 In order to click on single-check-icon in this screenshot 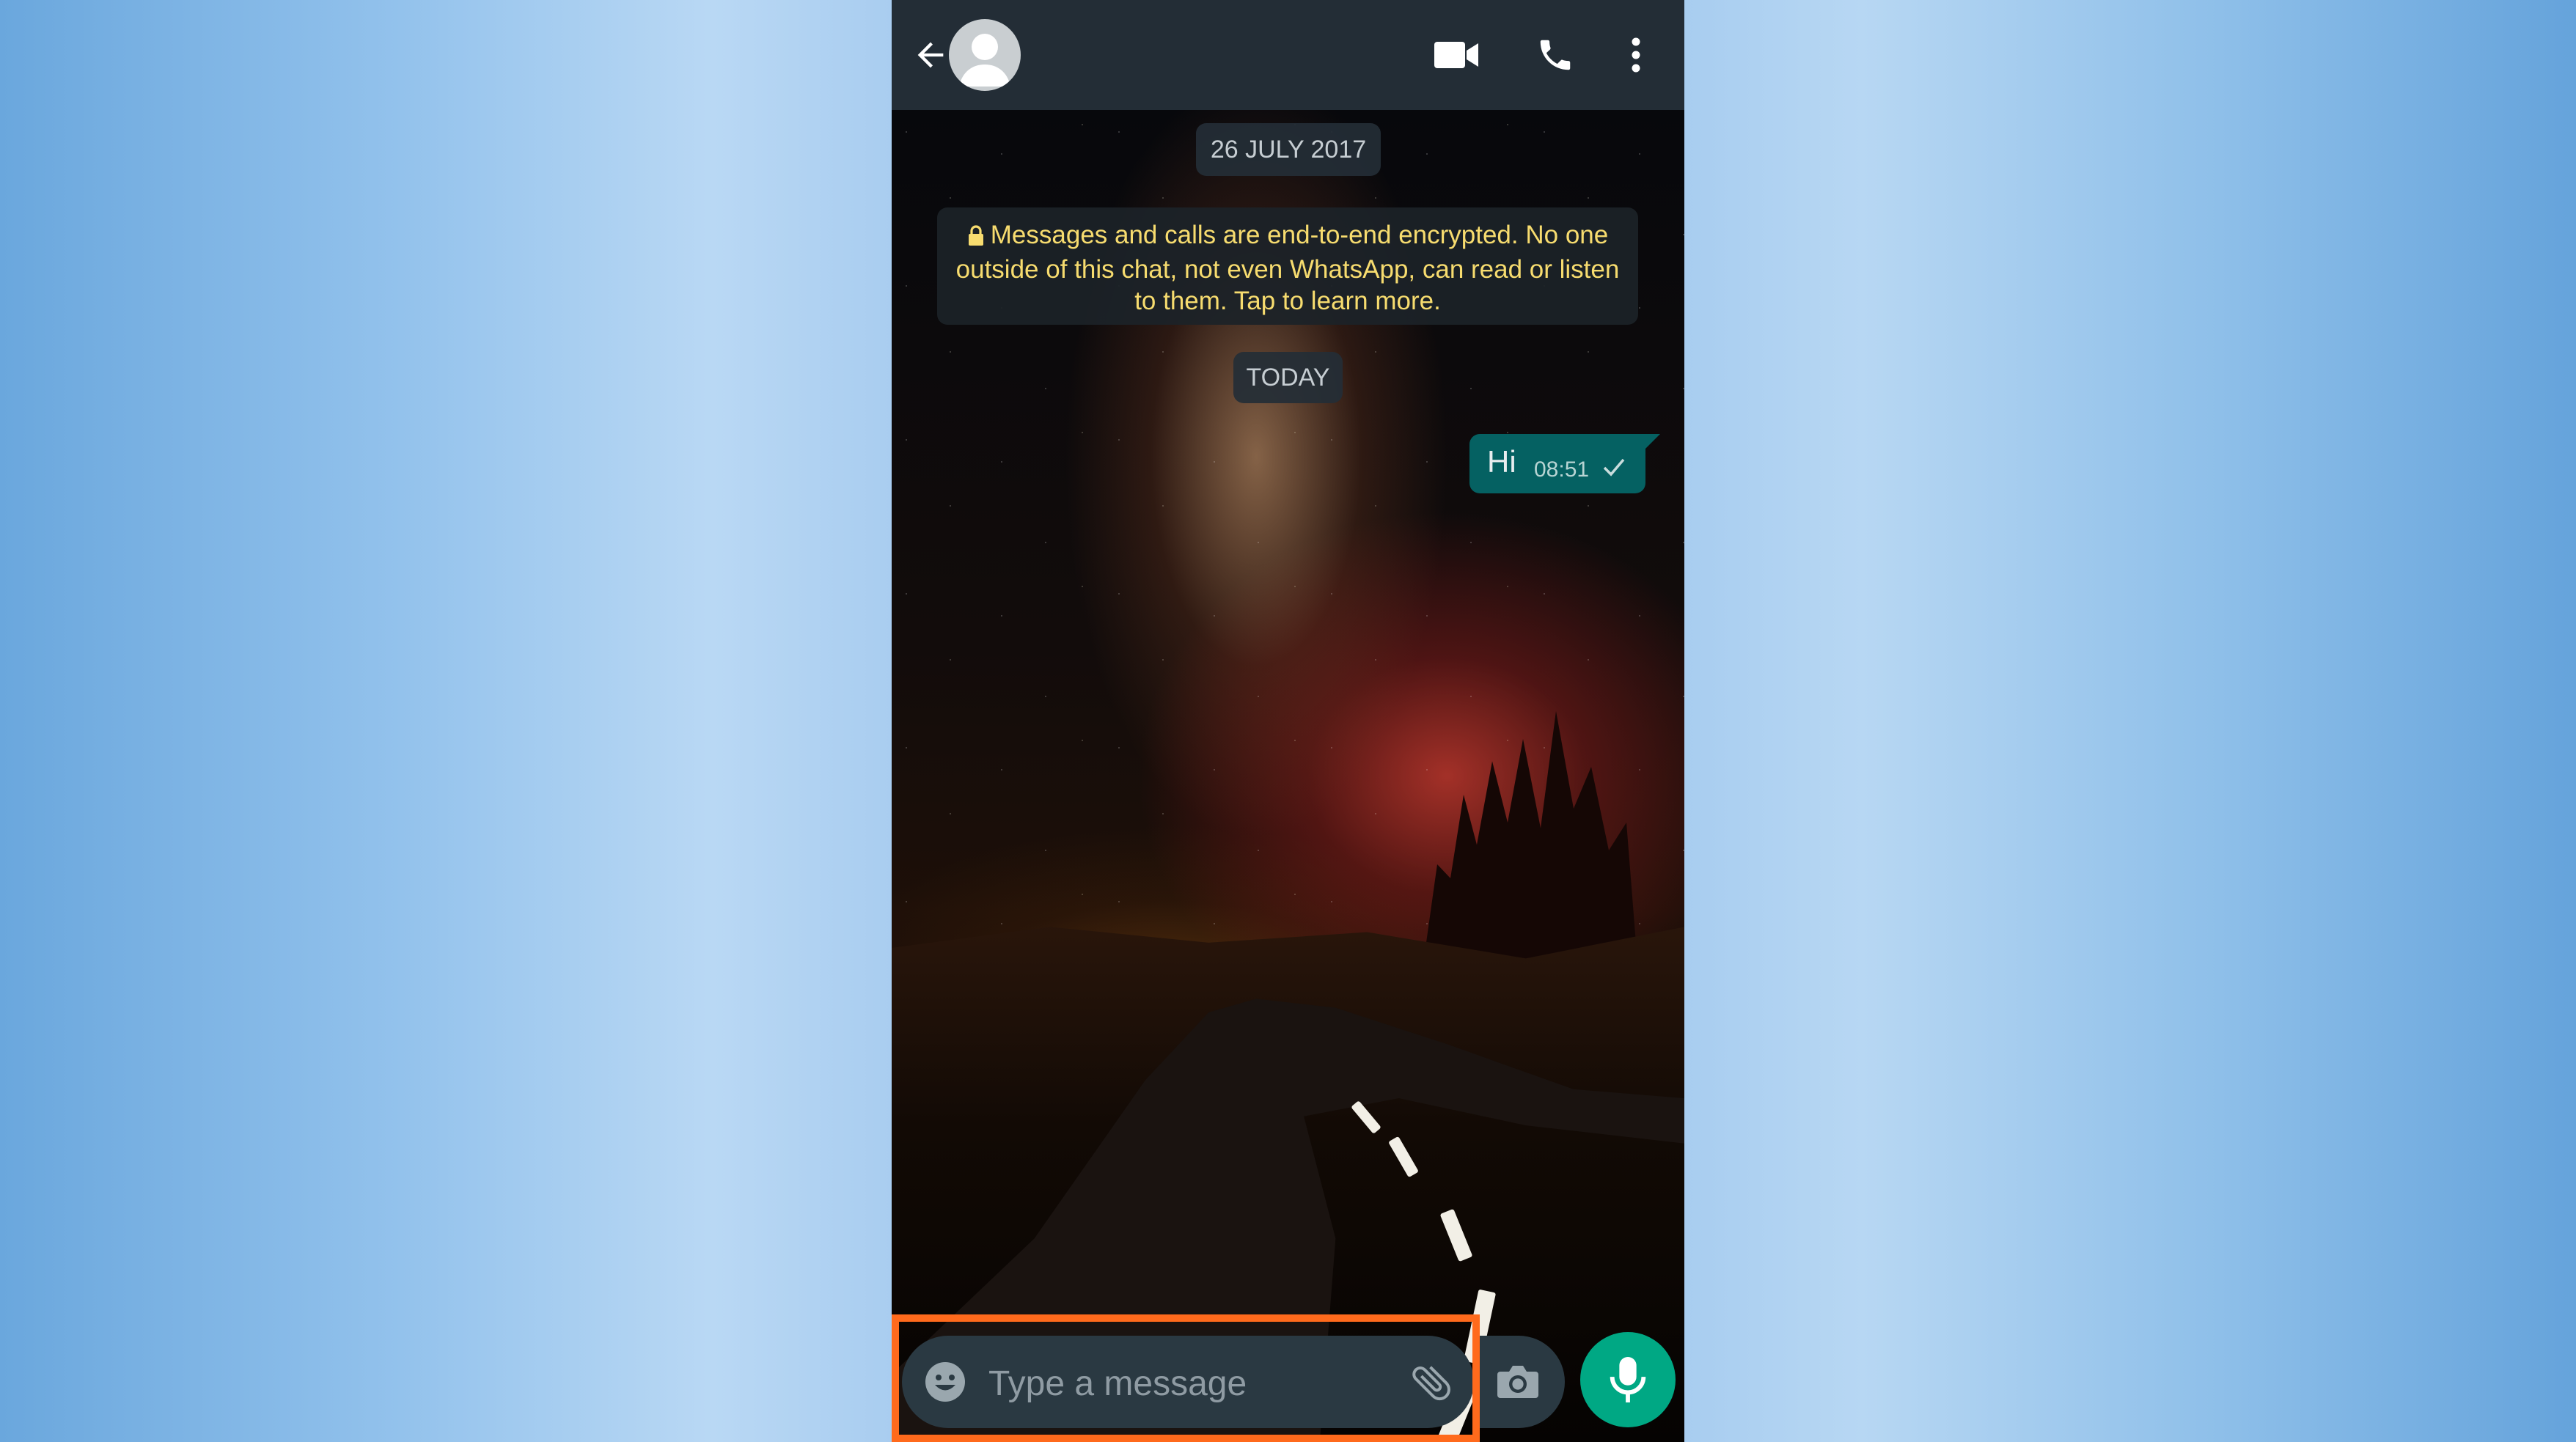, I will do `click(1614, 469)`.